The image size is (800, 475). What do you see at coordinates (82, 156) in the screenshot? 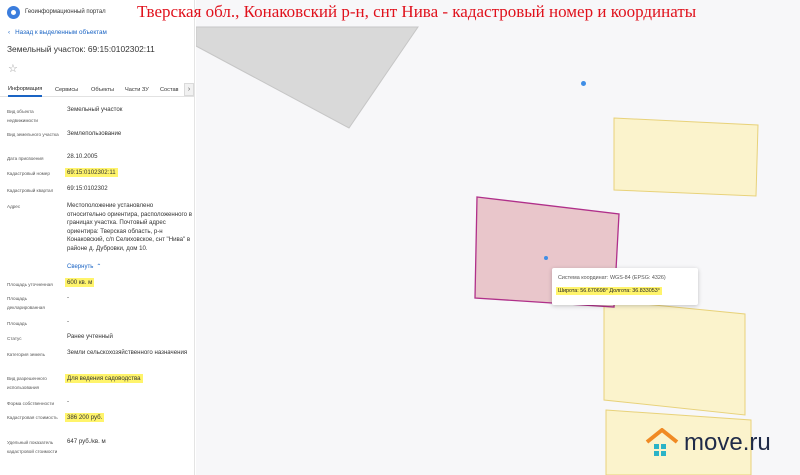
I see `field-value: 28.10.2005` at bounding box center [82, 156].